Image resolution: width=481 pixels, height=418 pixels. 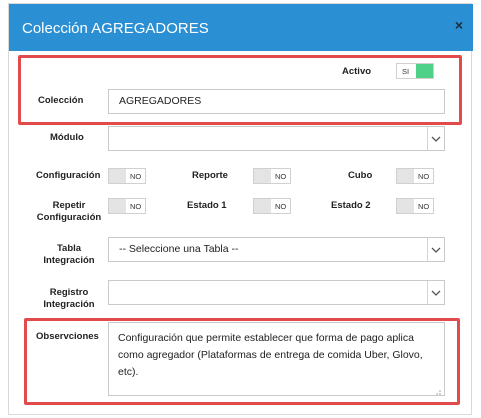 What do you see at coordinates (115, 28) in the screenshot?
I see `modal-title: Colección AGREGADORES` at bounding box center [115, 28].